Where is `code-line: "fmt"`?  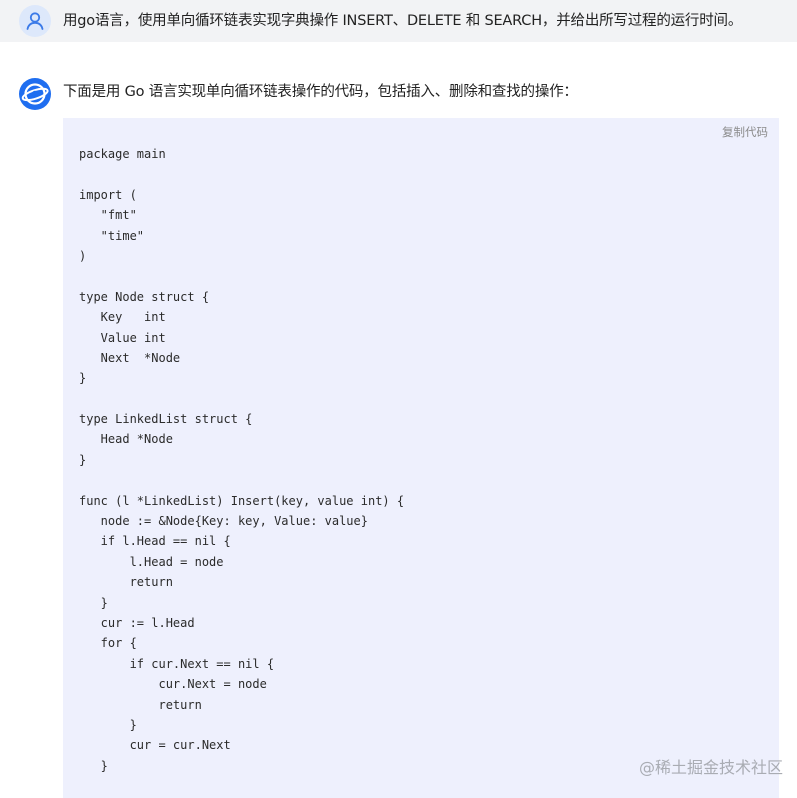
code-line: "fmt" is located at coordinates (108, 215).